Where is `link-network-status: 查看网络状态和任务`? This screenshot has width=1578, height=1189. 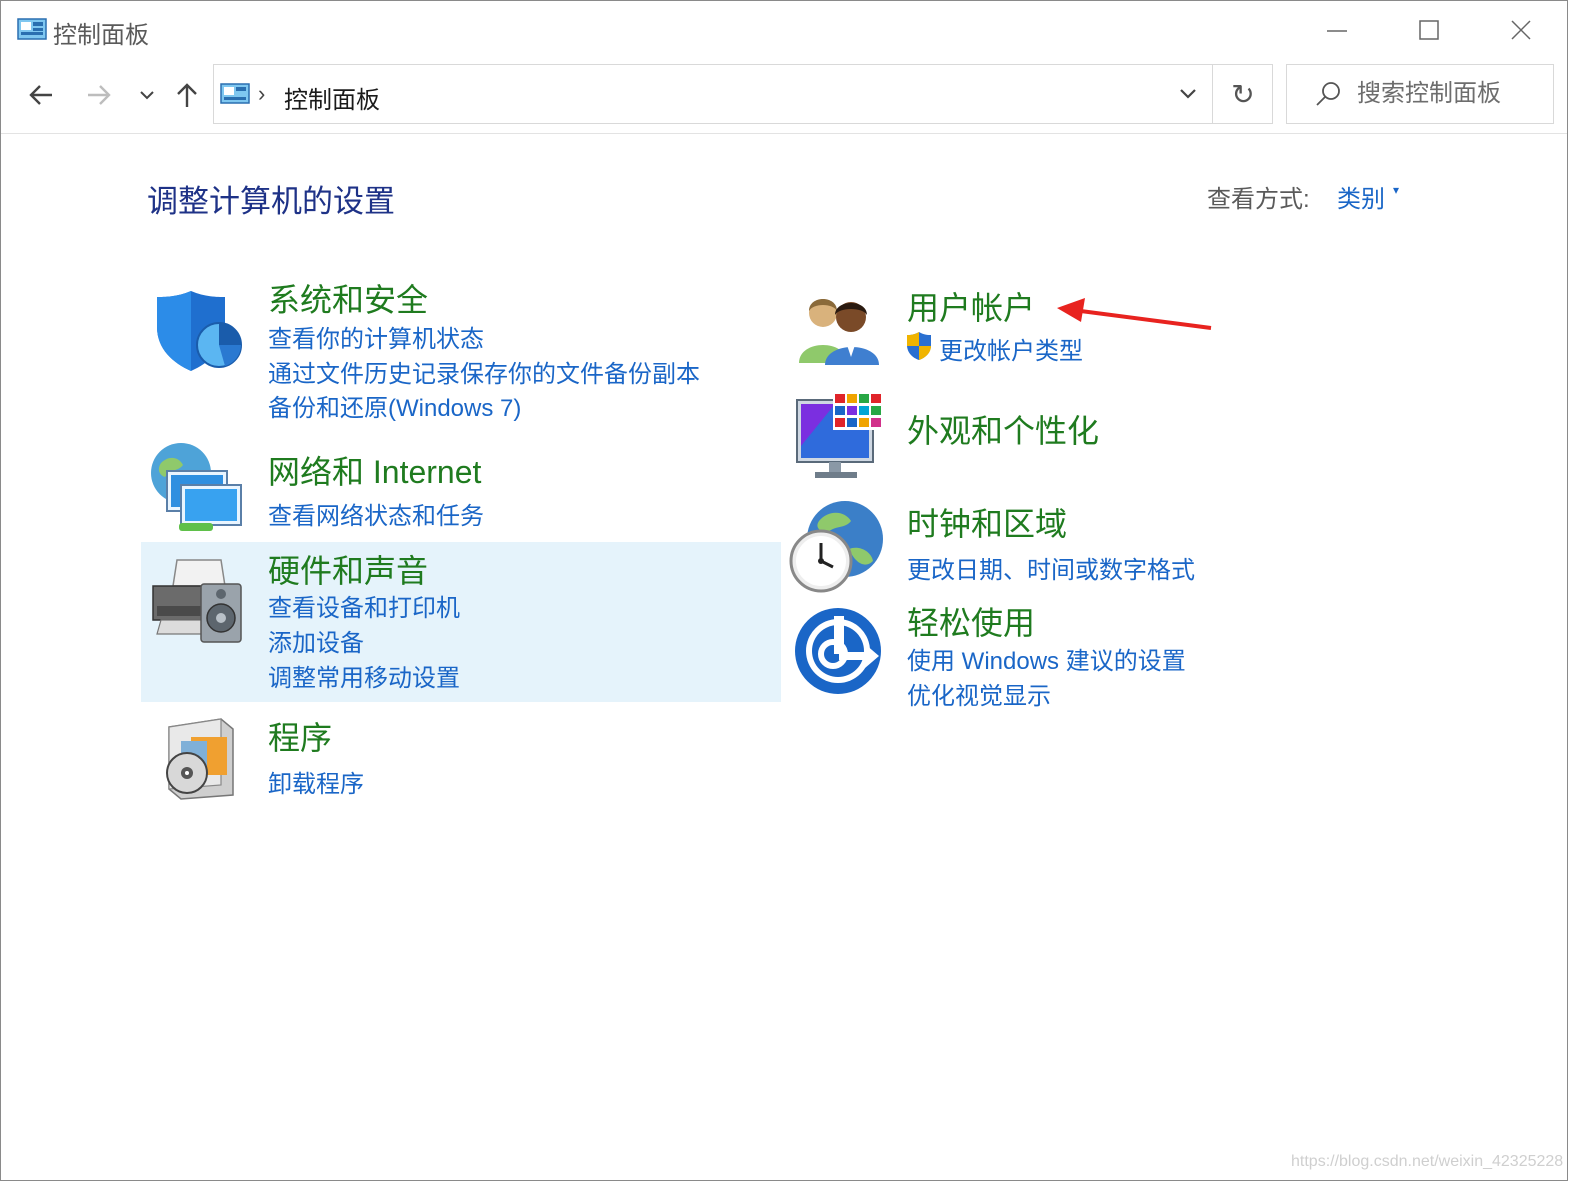 link-network-status: 查看网络状态和任务 is located at coordinates (376, 513).